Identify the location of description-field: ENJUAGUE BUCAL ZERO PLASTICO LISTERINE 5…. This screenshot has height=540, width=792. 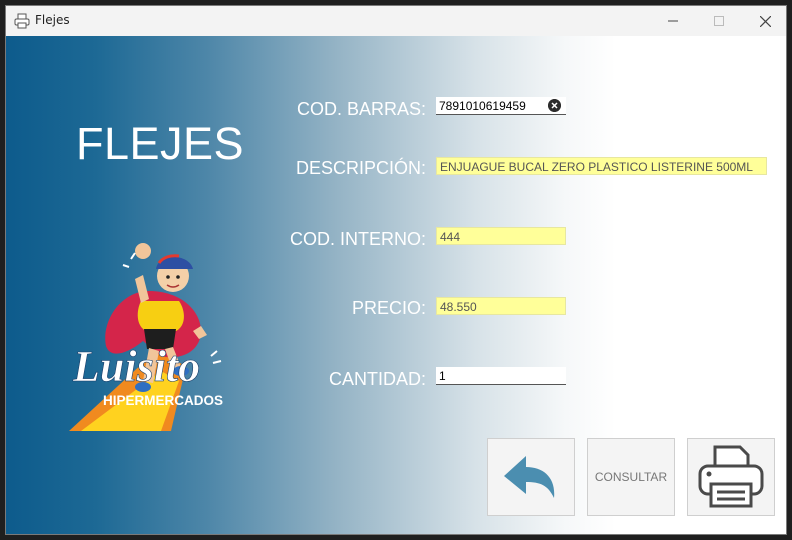
(601, 166).